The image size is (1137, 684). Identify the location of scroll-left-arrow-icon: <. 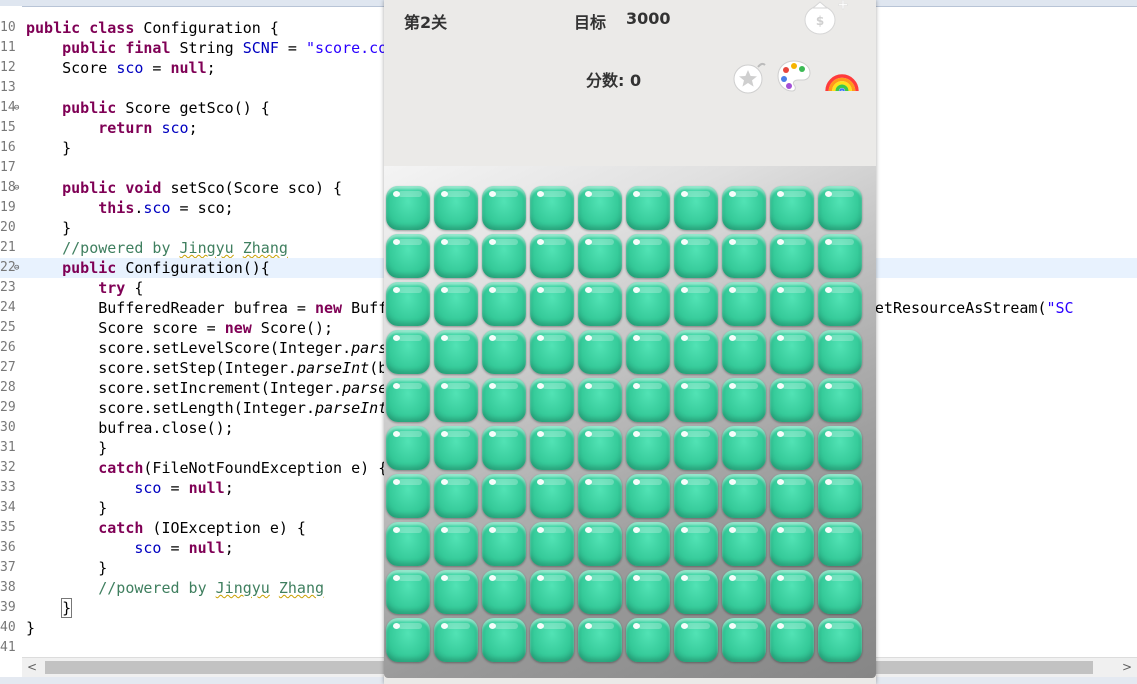
(32, 667).